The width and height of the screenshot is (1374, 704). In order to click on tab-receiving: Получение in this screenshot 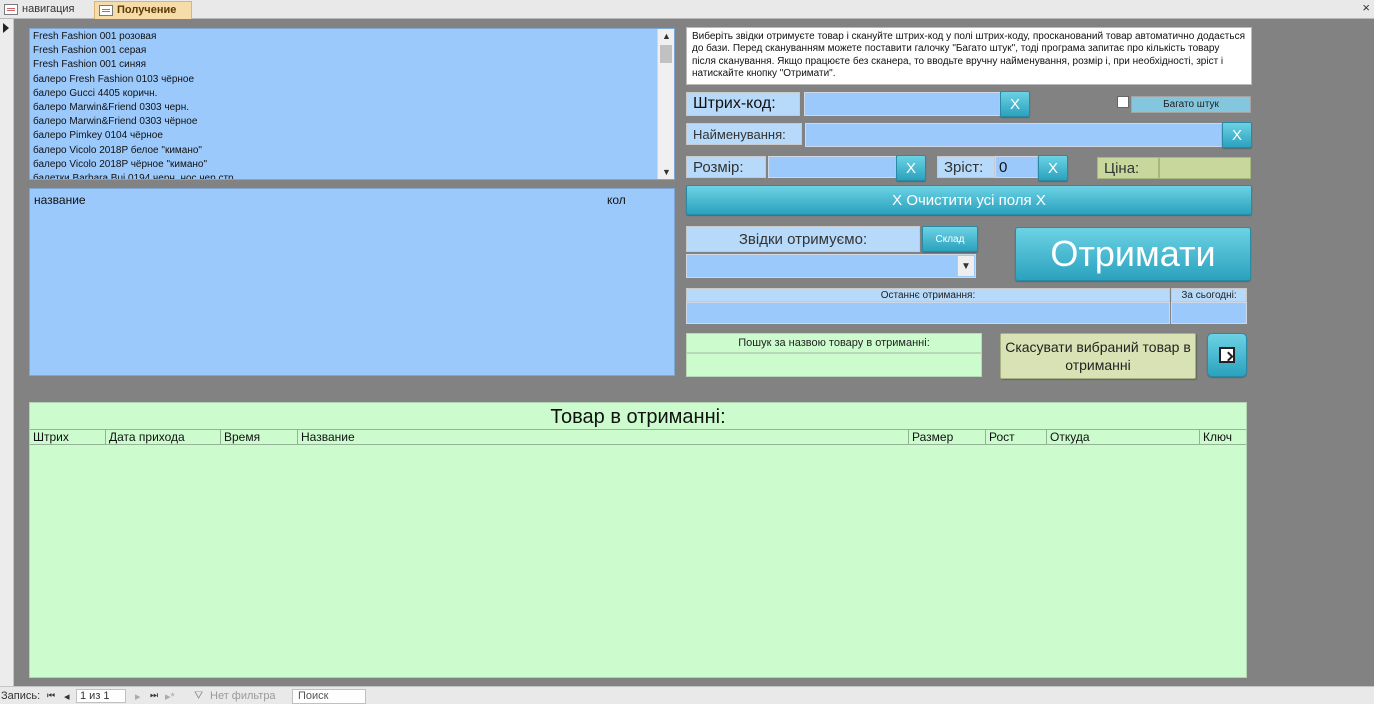, I will do `click(143, 10)`.